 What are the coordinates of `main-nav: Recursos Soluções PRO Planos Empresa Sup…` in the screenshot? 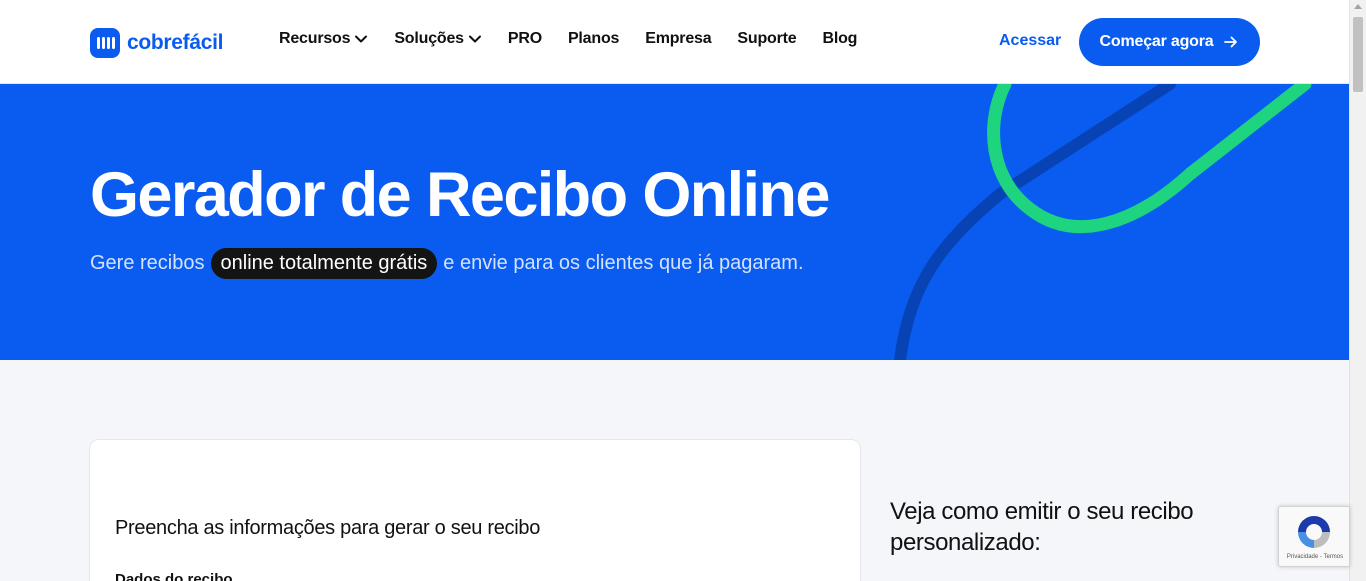 It's located at (581, 39).